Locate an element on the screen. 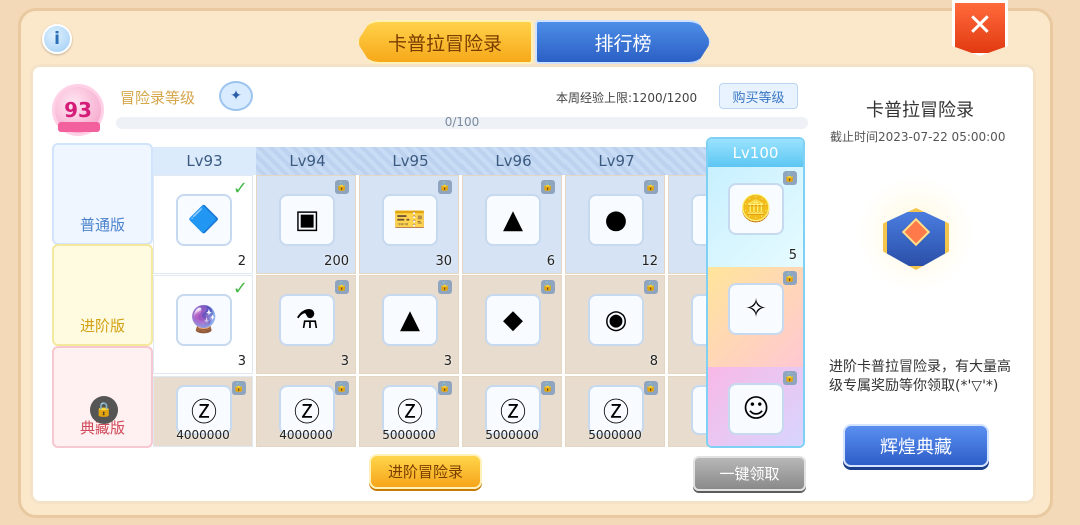  level-column: Lv97 ● 🔒 12 ◉ 🔒 8 Ⓩ 🔒 5000000 is located at coordinates (616, 297).